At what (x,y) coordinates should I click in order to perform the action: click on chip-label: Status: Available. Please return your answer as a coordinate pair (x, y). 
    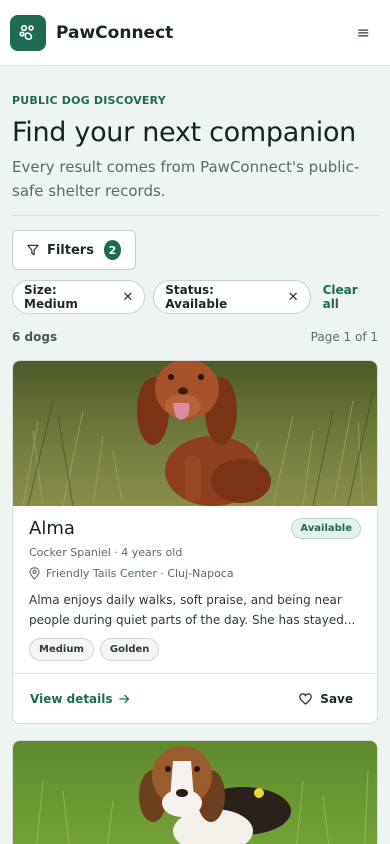
    Looking at the image, I should click on (196, 297).